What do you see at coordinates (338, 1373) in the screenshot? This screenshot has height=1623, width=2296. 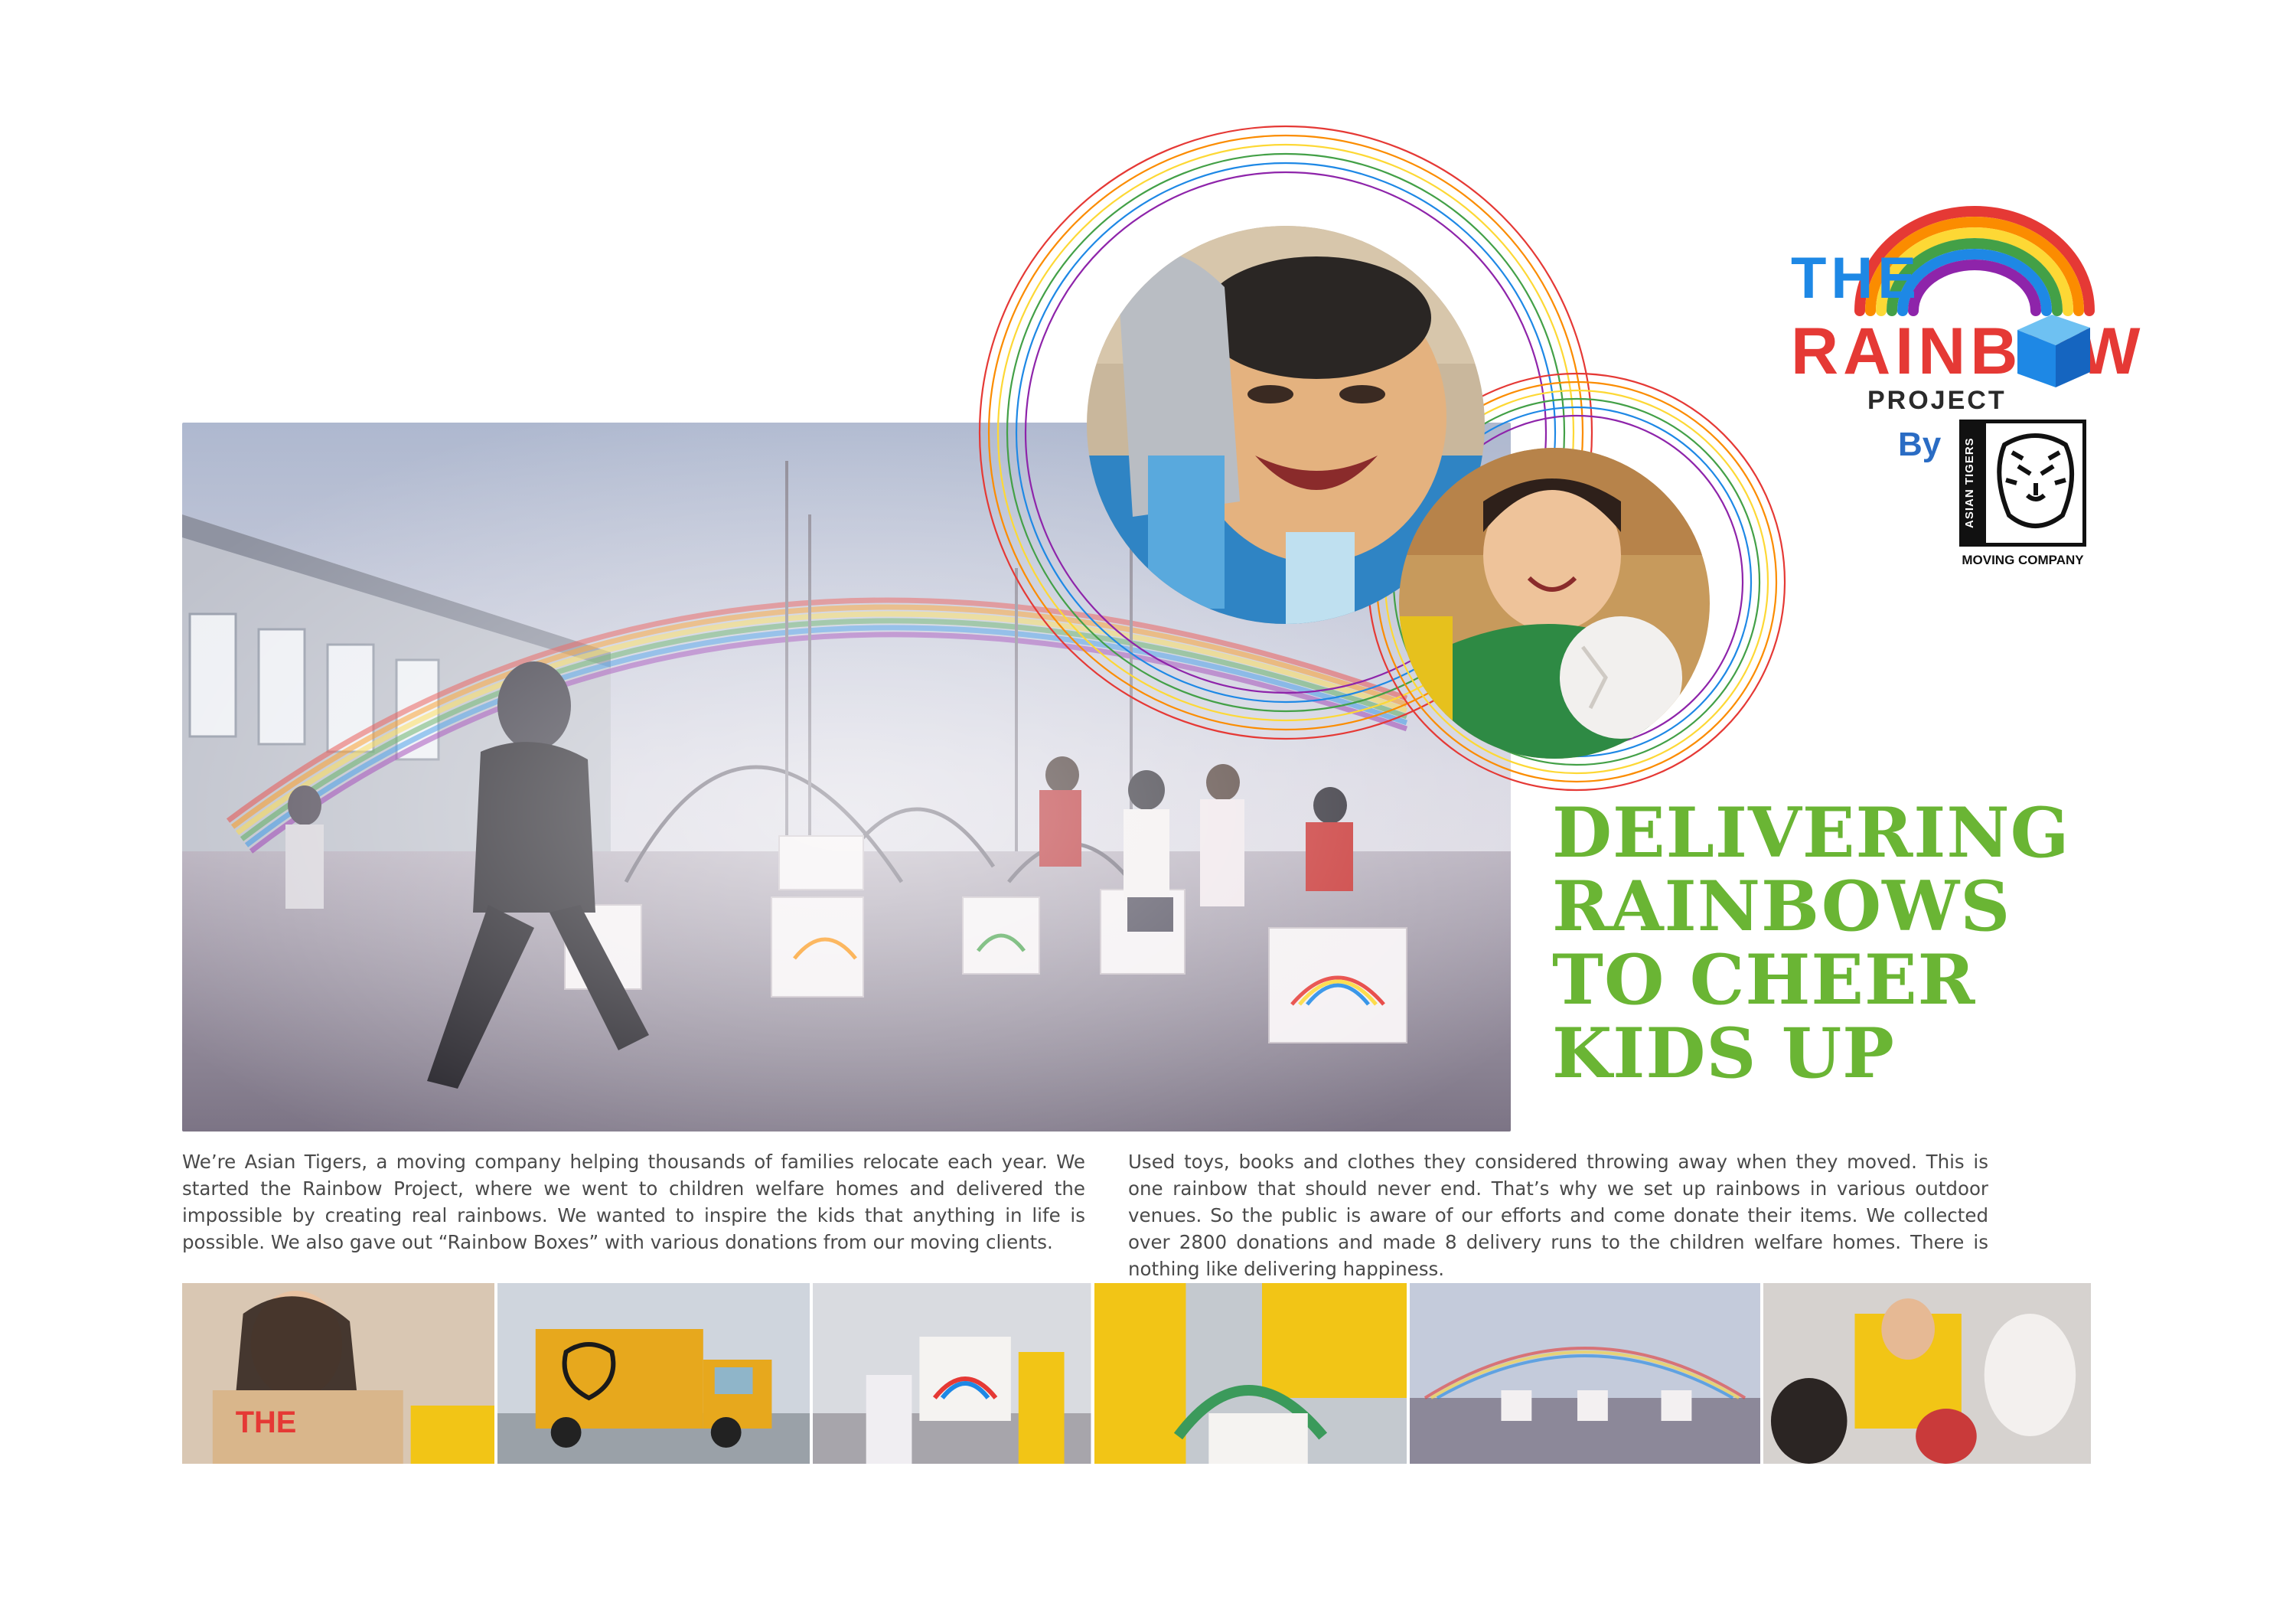 I see `thumb-woman-with-rainbow-box: THE` at bounding box center [338, 1373].